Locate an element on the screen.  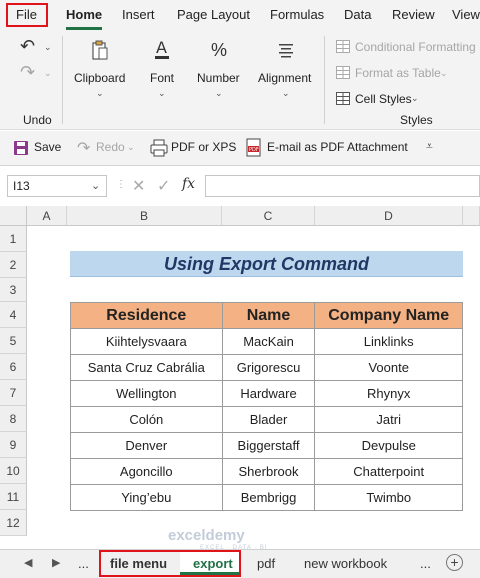
select-all-corner is located at coordinates (13, 216).